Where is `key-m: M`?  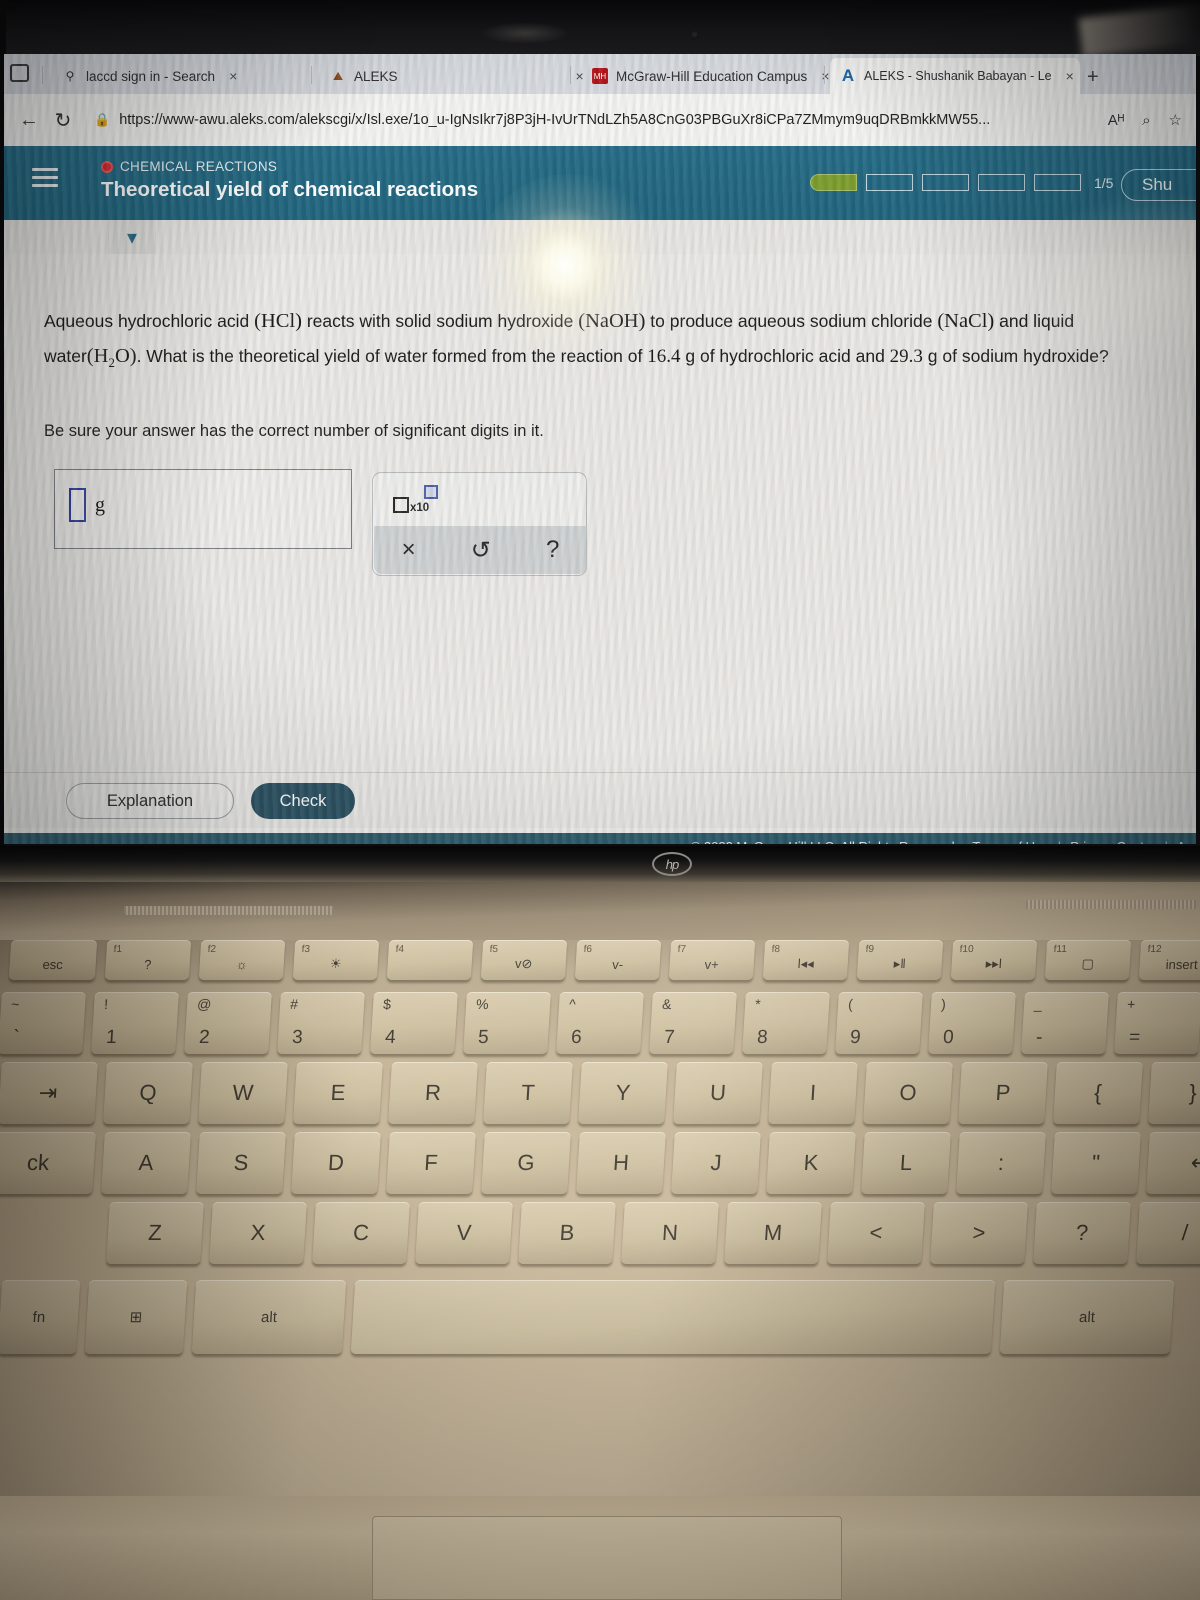
key-m: M is located at coordinates (773, 1233).